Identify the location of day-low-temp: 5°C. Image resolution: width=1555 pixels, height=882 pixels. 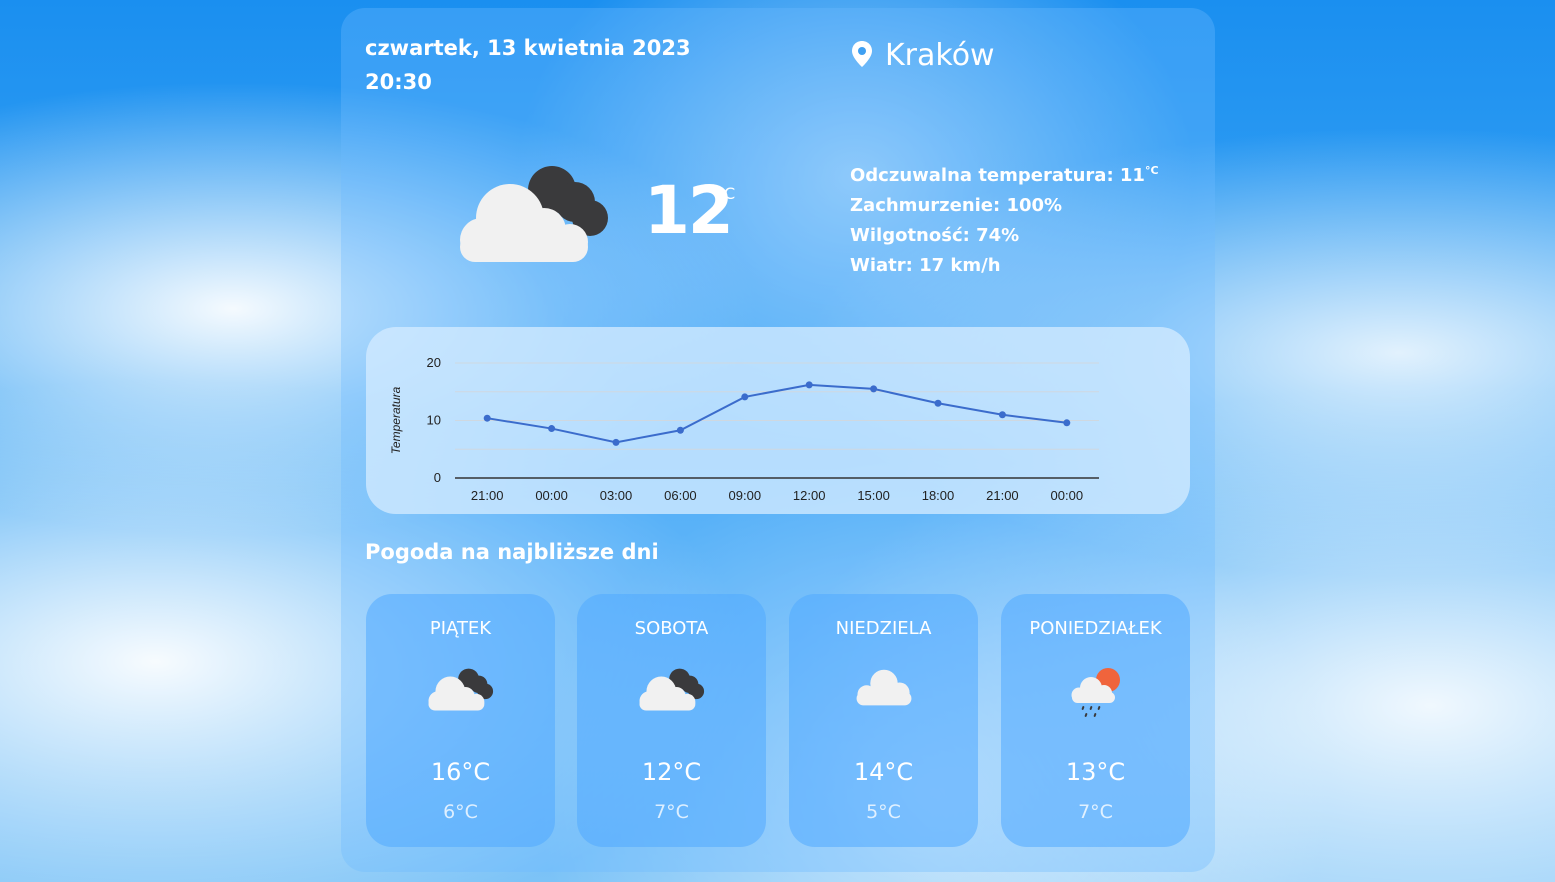
(883, 812).